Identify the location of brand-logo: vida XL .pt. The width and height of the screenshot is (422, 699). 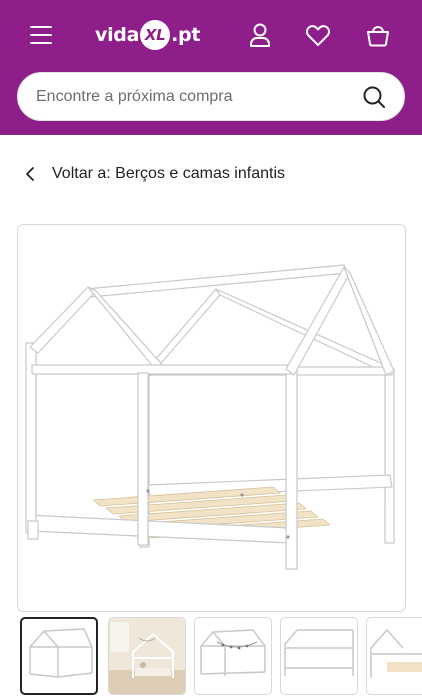
(147, 35).